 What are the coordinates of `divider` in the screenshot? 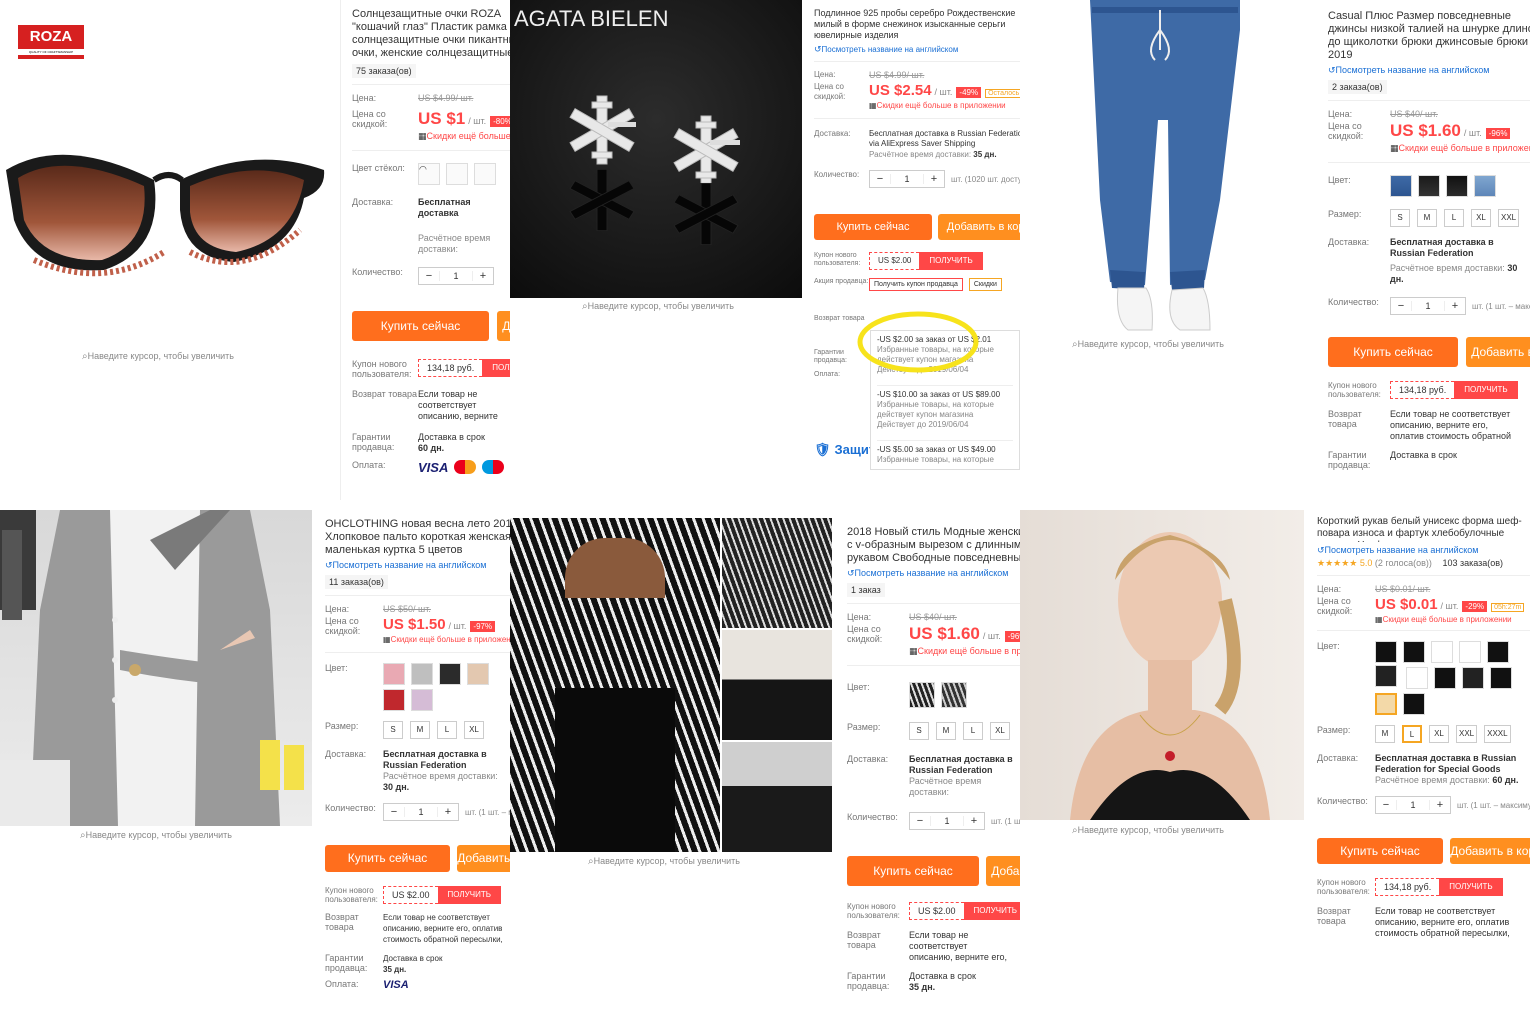 It's located at (340, 250).